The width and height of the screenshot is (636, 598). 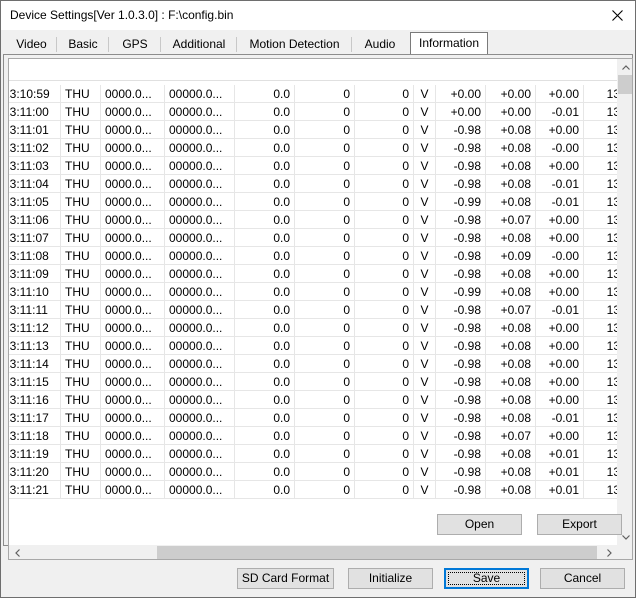 I want to click on tab-basic: Basic, so click(x=83, y=45).